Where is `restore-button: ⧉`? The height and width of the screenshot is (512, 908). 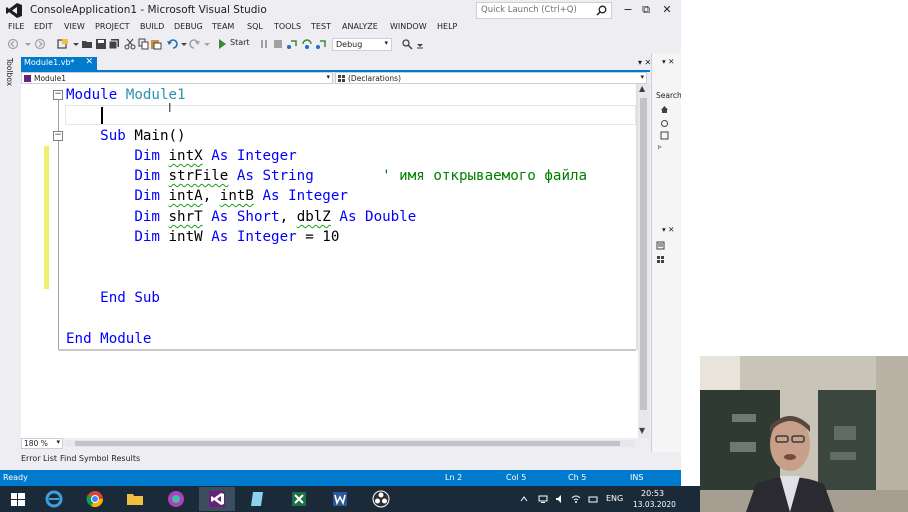
restore-button: ⧉ is located at coordinates (646, 10).